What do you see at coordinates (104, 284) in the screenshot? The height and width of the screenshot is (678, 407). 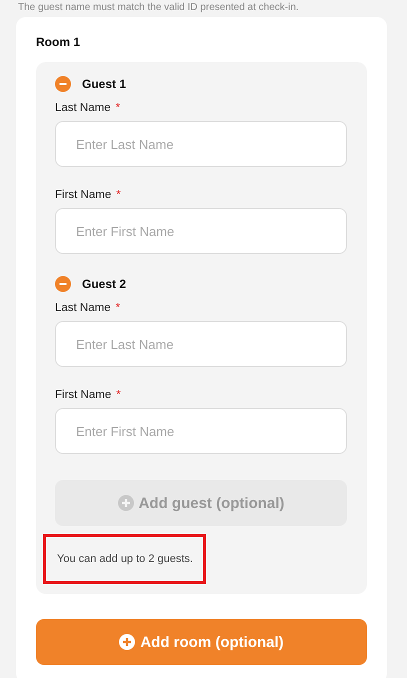 I see `guest-title: Guest 2` at bounding box center [104, 284].